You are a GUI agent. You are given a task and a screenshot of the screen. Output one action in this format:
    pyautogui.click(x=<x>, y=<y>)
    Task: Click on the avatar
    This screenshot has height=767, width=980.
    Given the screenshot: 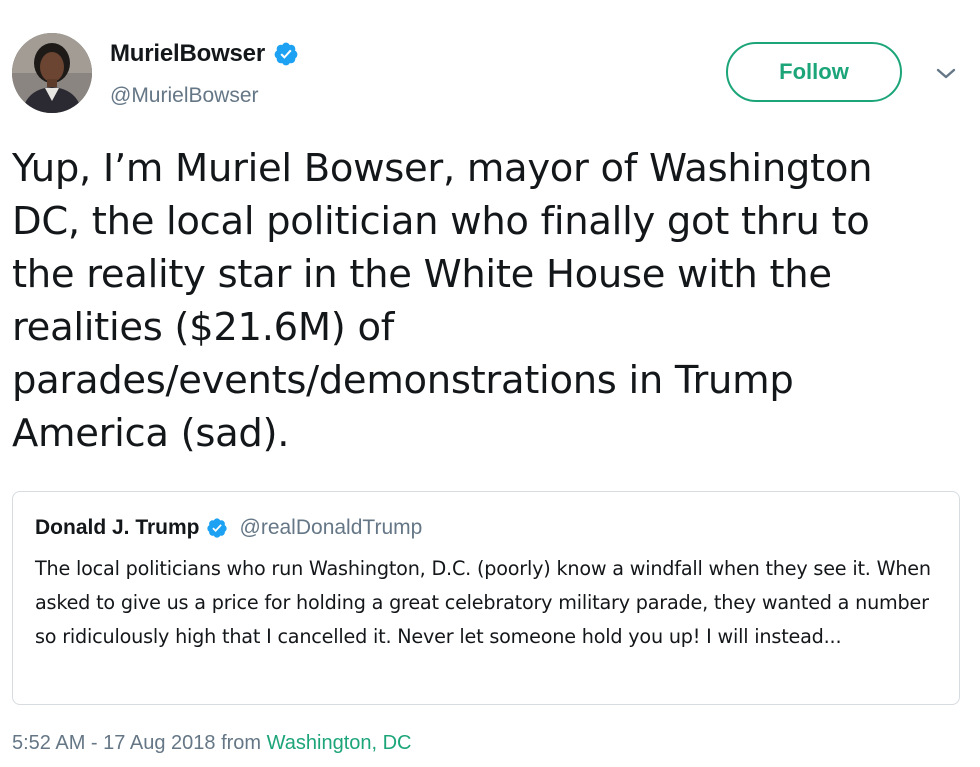 What is the action you would take?
    pyautogui.click(x=52, y=73)
    